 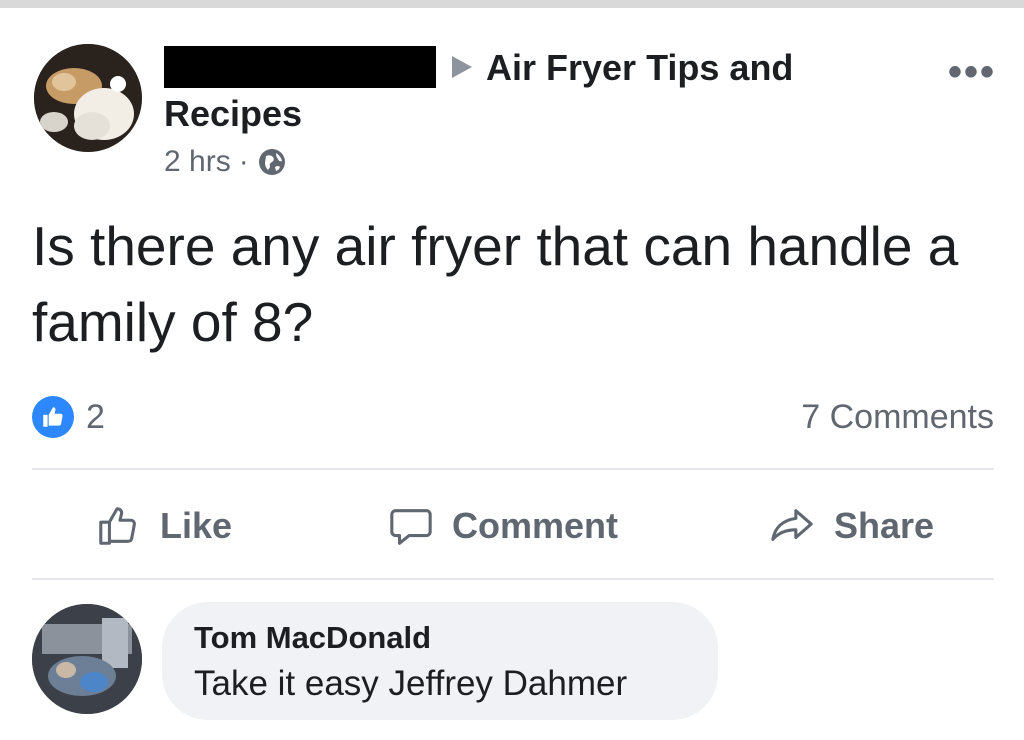 I want to click on comment-label: Comment, so click(x=535, y=525).